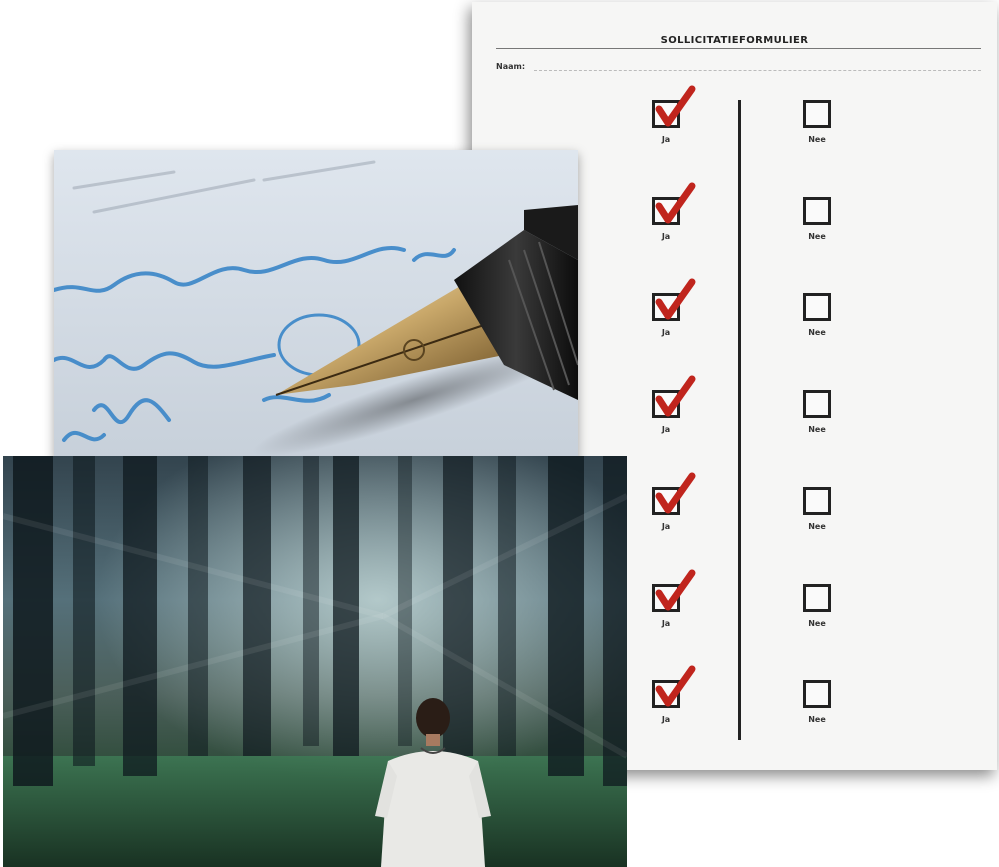 Image resolution: width=999 pixels, height=867 pixels. I want to click on form-title: SOLLICITATIEFORMULIER, so click(734, 40).